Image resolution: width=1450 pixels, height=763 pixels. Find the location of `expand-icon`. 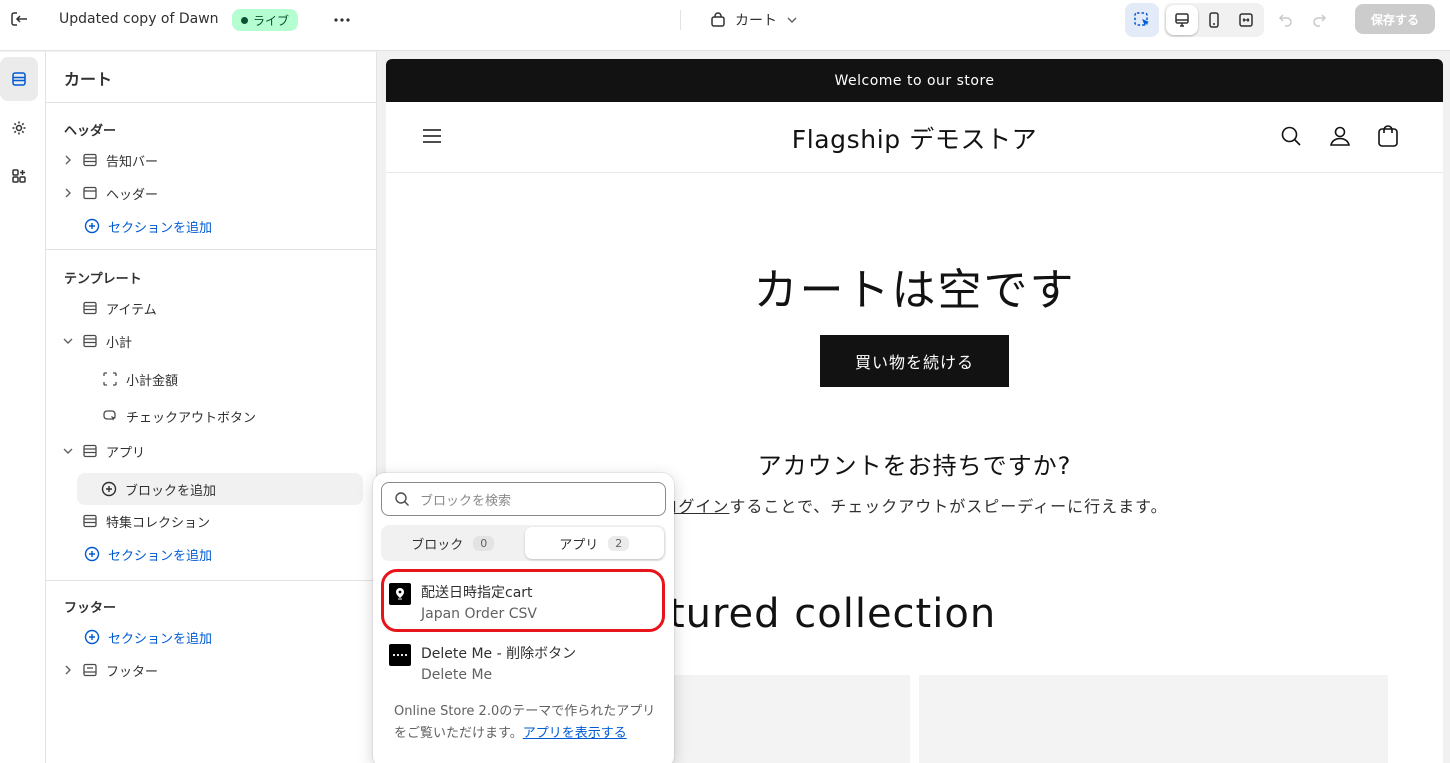

expand-icon is located at coordinates (1246, 20).